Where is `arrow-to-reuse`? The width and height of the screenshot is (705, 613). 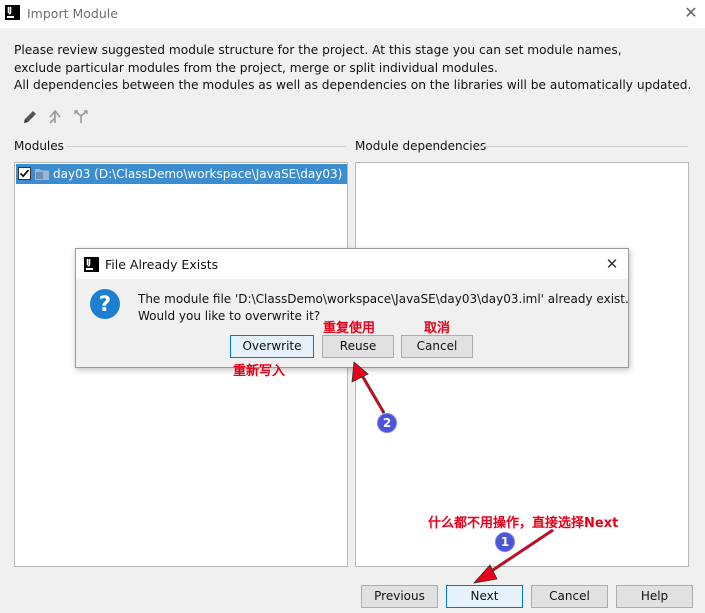 arrow-to-reuse is located at coordinates (368, 387).